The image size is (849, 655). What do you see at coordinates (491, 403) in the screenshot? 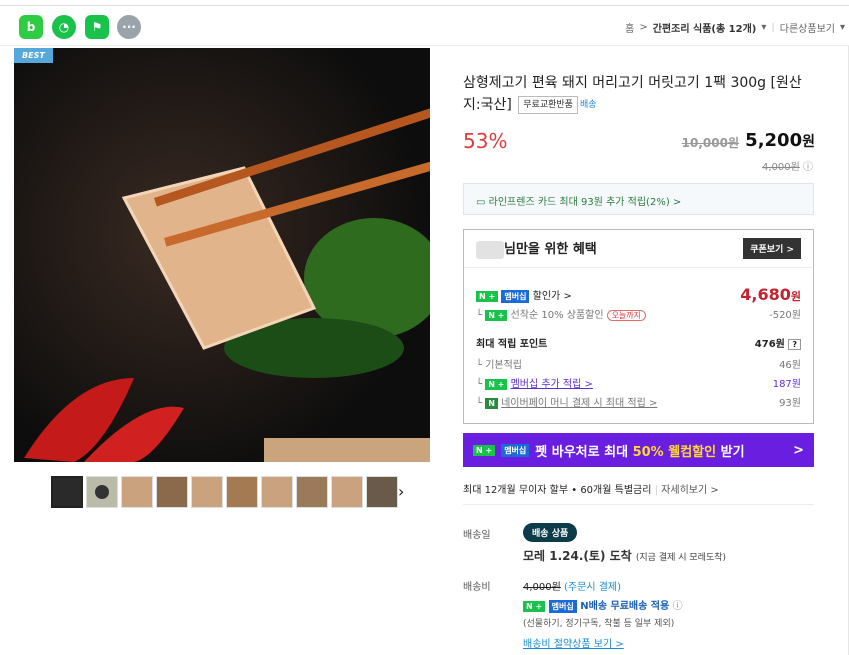
I see `naverpay-icon: N` at bounding box center [491, 403].